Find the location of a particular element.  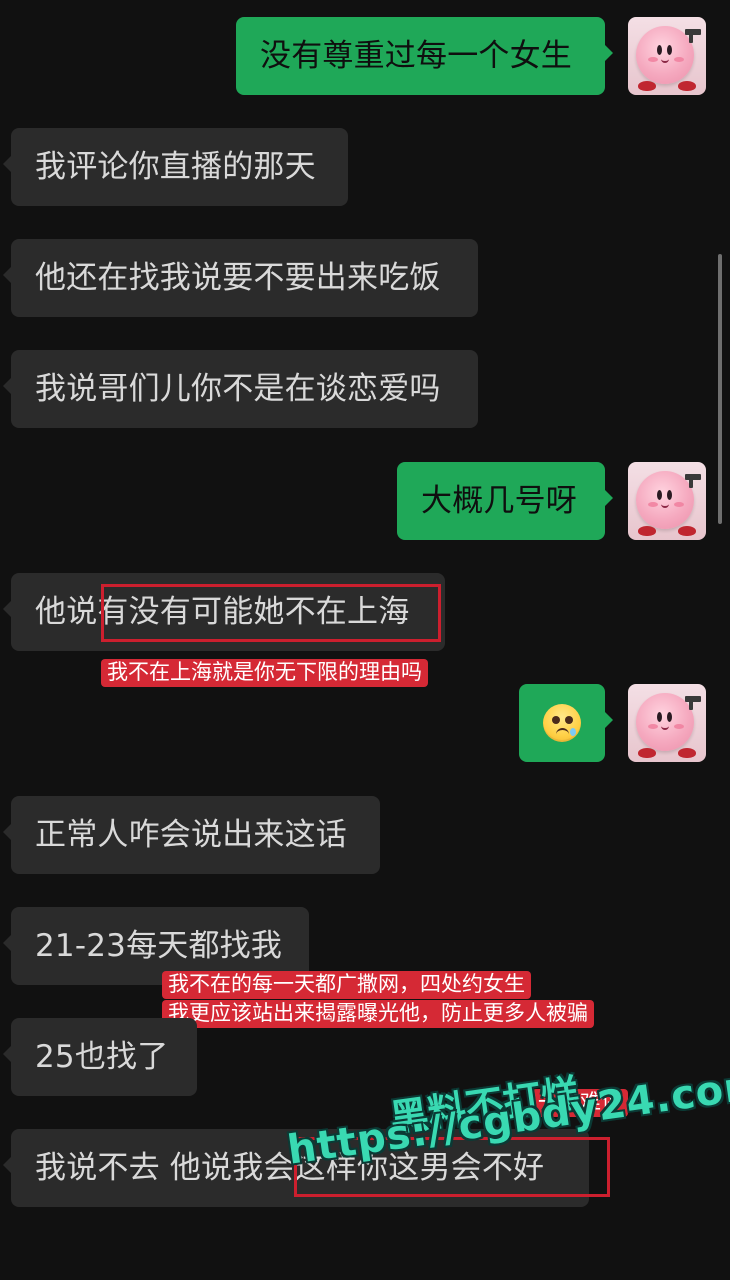

message-text: 他说有没有可能她不在上海 is located at coordinates (222, 611).